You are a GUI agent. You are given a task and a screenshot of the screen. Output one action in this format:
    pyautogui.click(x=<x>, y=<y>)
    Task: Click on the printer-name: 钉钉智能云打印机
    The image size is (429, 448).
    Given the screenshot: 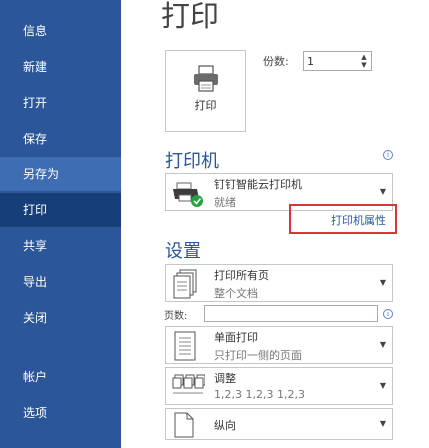 What is the action you would take?
    pyautogui.click(x=258, y=184)
    